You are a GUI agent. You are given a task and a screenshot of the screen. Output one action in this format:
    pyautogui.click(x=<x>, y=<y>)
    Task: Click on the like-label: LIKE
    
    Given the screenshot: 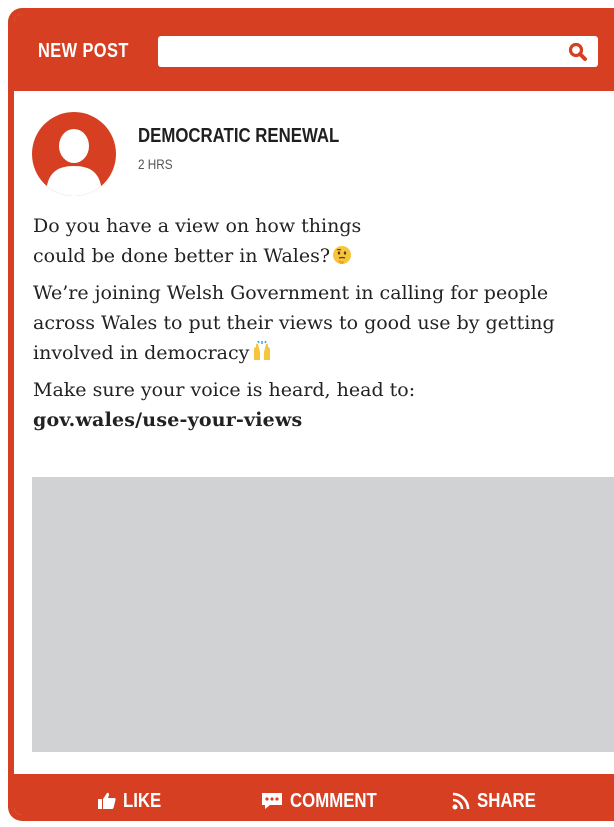 What is the action you would take?
    pyautogui.click(x=142, y=800)
    